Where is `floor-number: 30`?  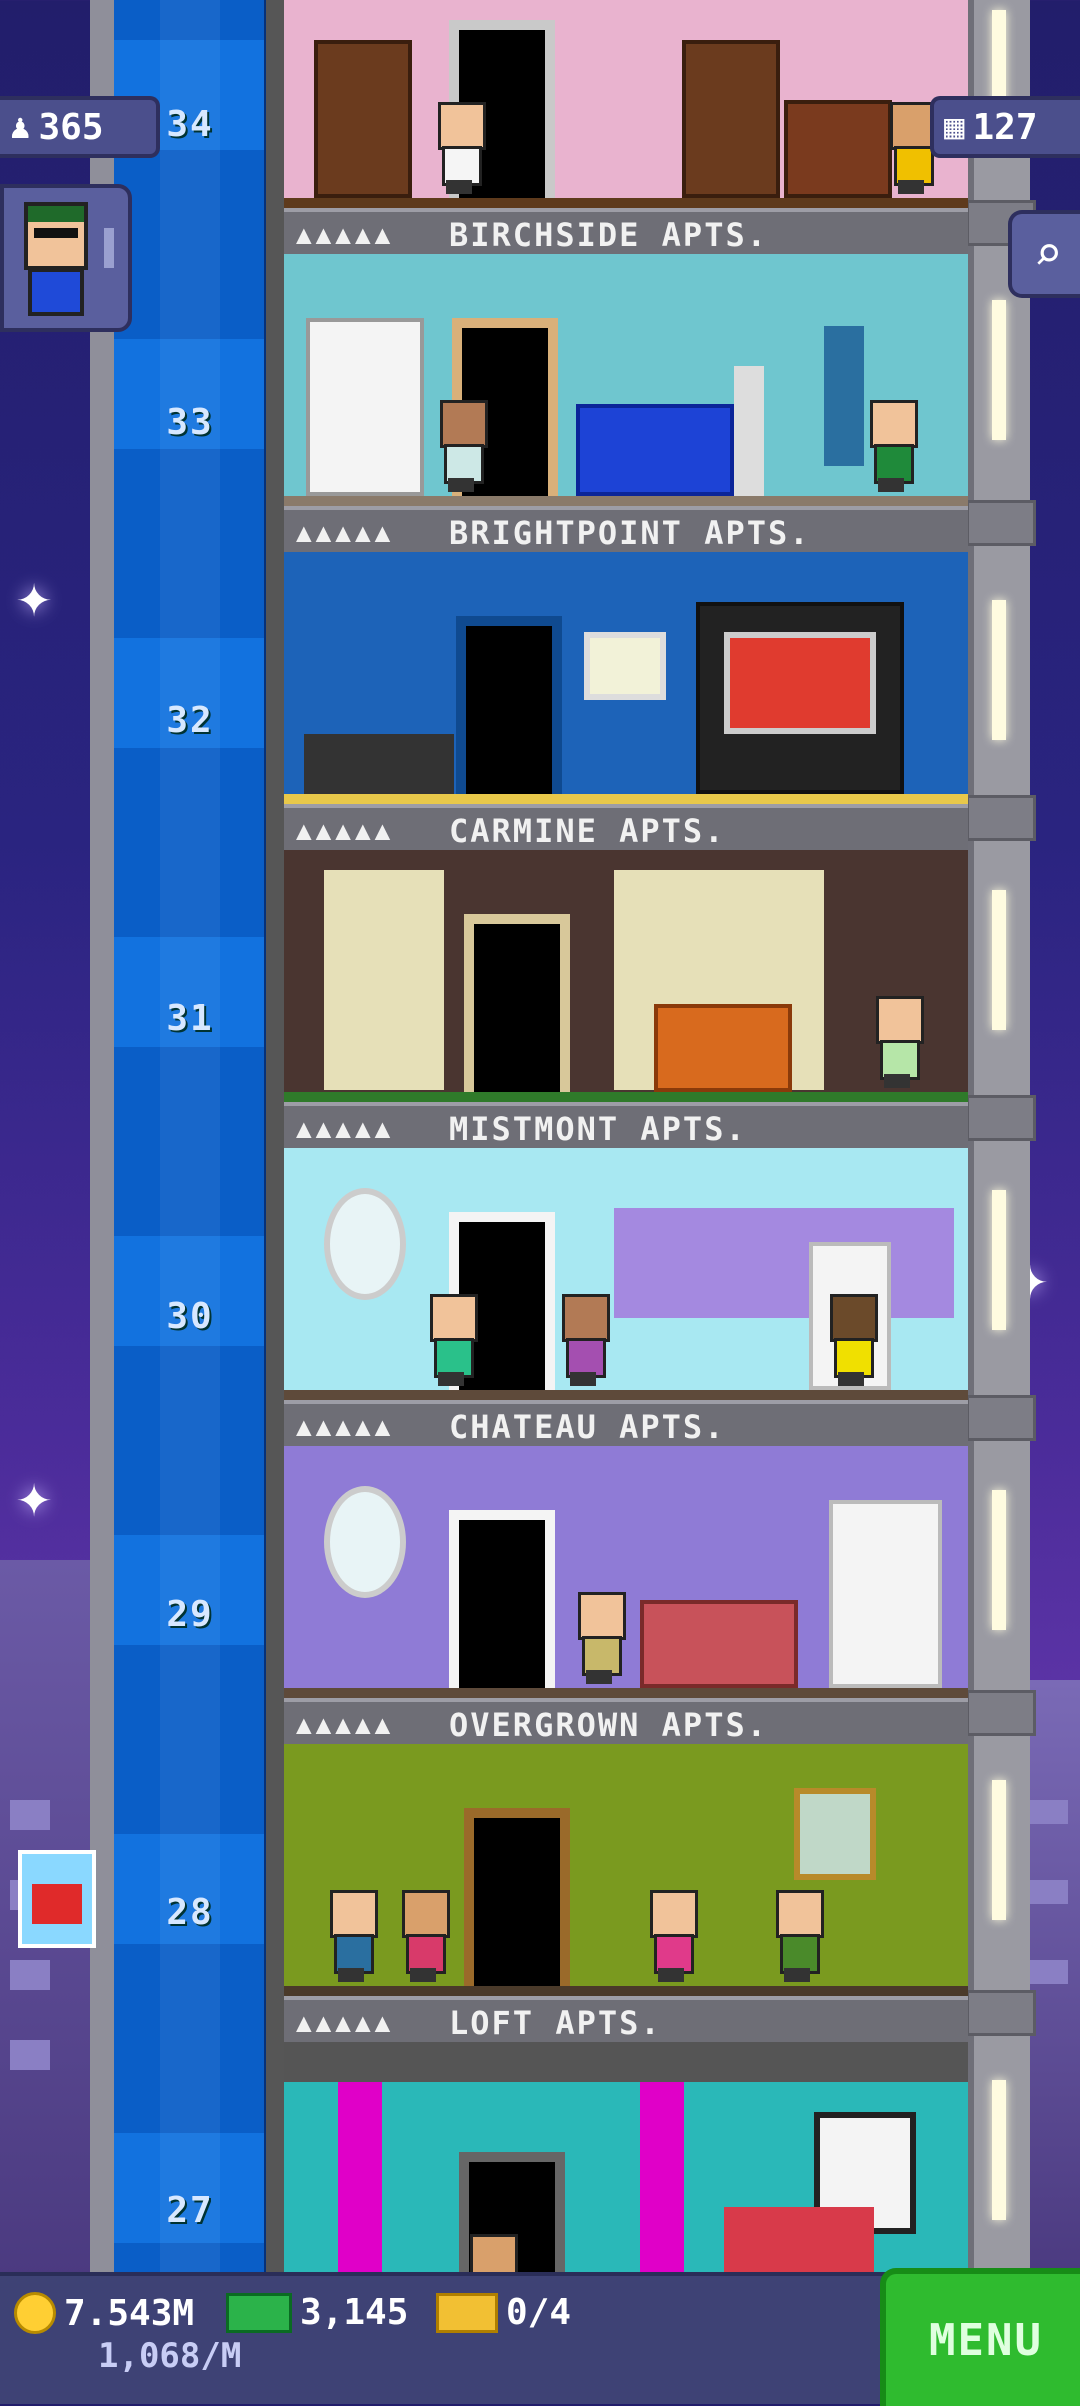
floor-number: 30 is located at coordinates (190, 1316).